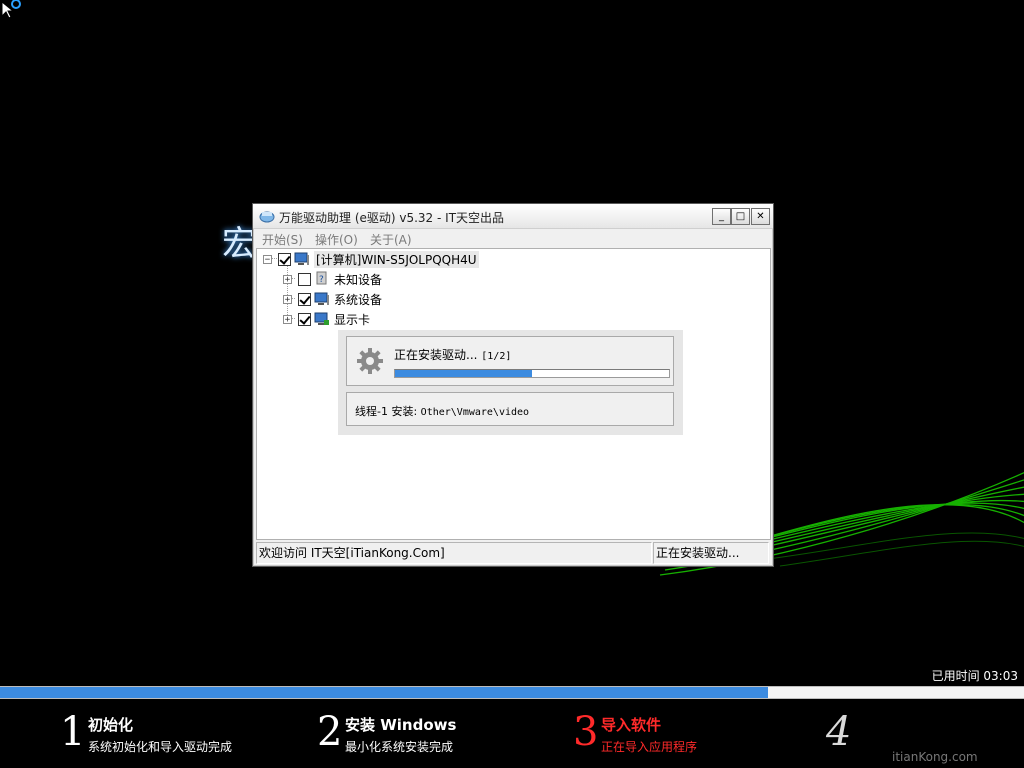  I want to click on tree-node-system-devices: + 系统设备, so click(332, 299).